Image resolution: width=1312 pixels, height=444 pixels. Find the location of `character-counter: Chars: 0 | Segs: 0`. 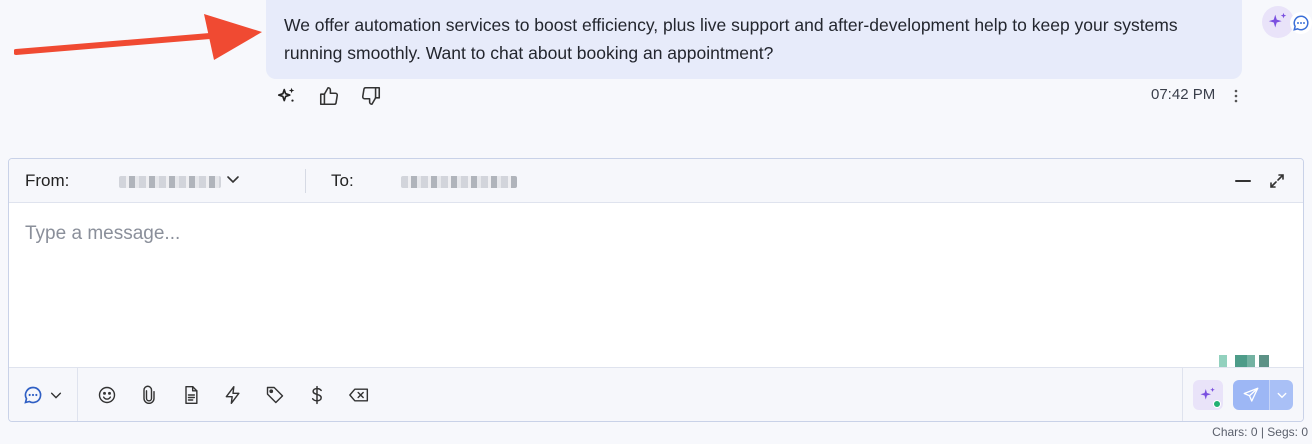

character-counter: Chars: 0 | Segs: 0 is located at coordinates (1260, 432).